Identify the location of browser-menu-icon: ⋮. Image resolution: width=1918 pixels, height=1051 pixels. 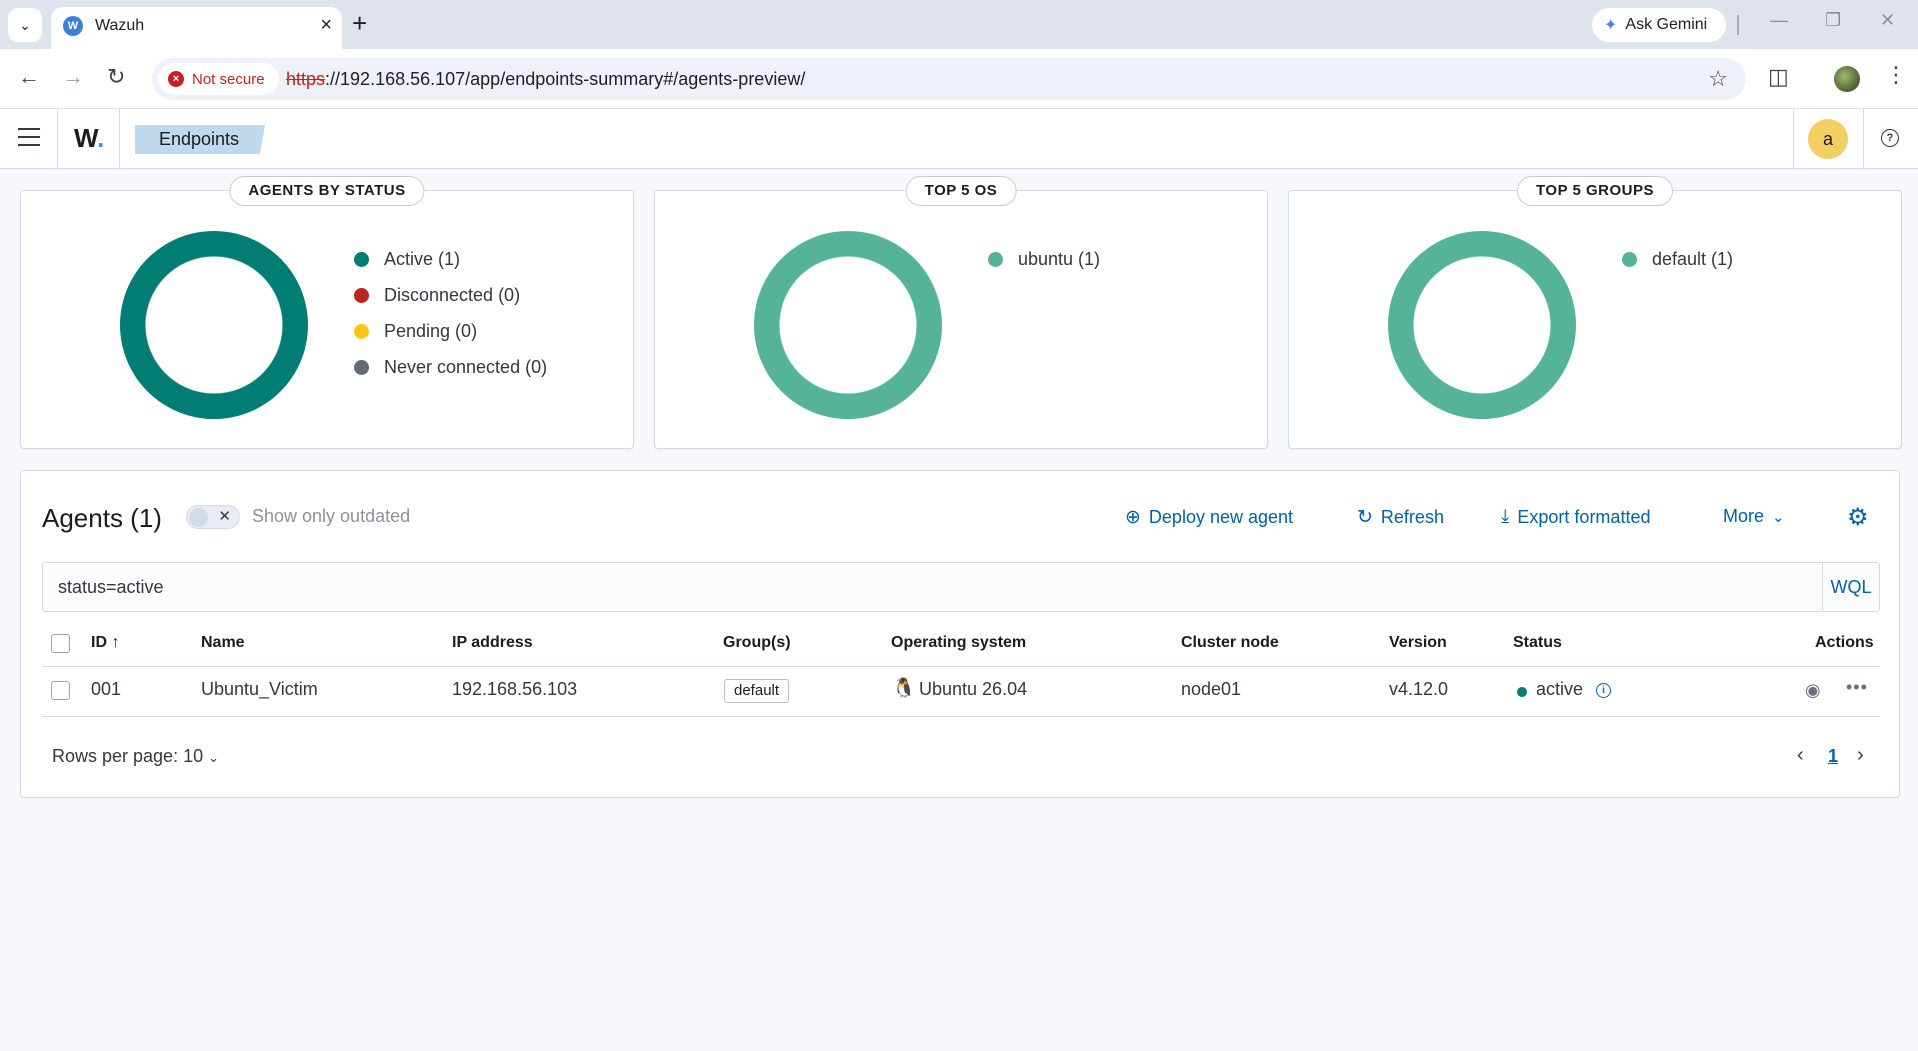
(1896, 75).